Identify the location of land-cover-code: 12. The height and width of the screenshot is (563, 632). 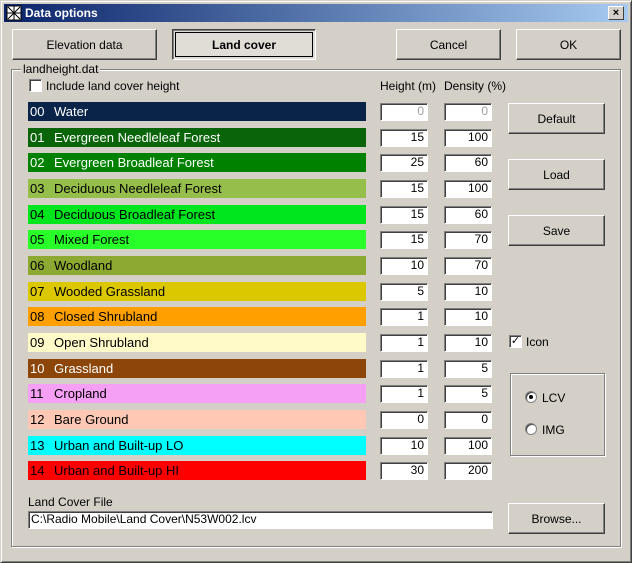
(37, 419).